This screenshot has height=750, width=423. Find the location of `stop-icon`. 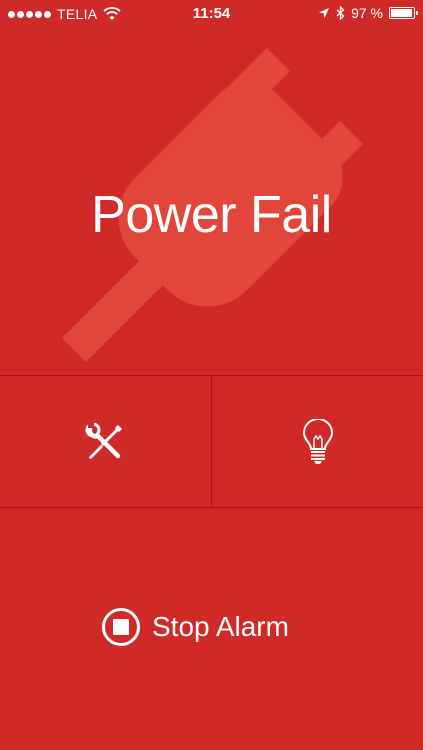

stop-icon is located at coordinates (121, 627).